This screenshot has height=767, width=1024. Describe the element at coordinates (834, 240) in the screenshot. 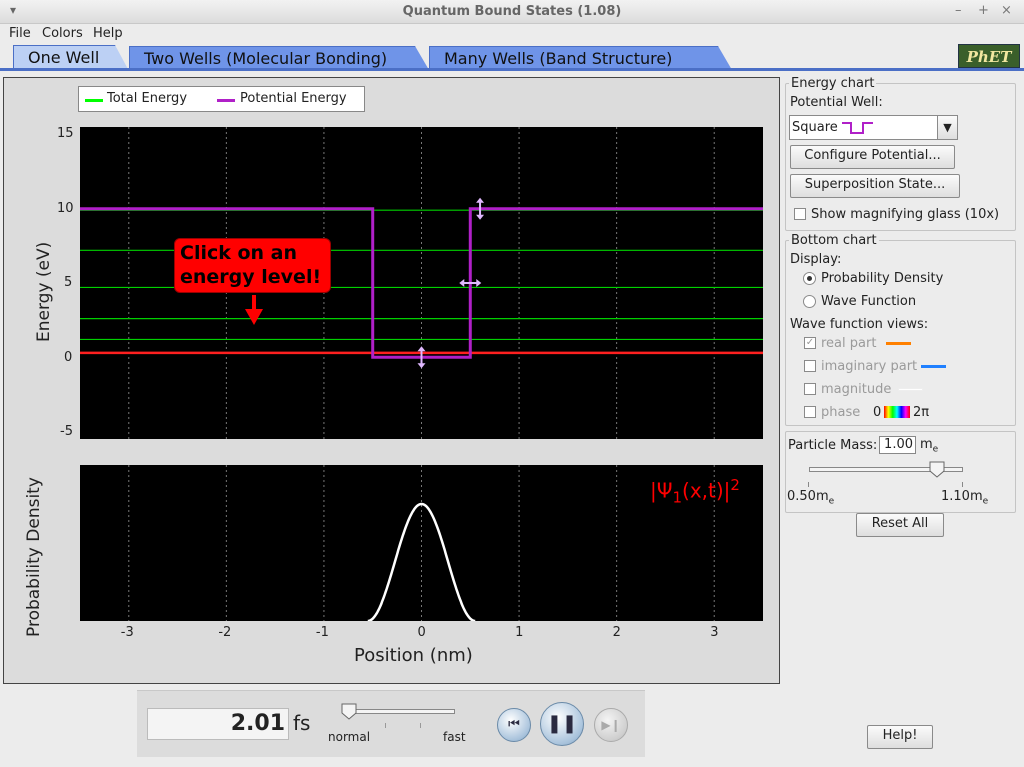

I see `bottom-chart-group-title: Bottom chart` at that location.